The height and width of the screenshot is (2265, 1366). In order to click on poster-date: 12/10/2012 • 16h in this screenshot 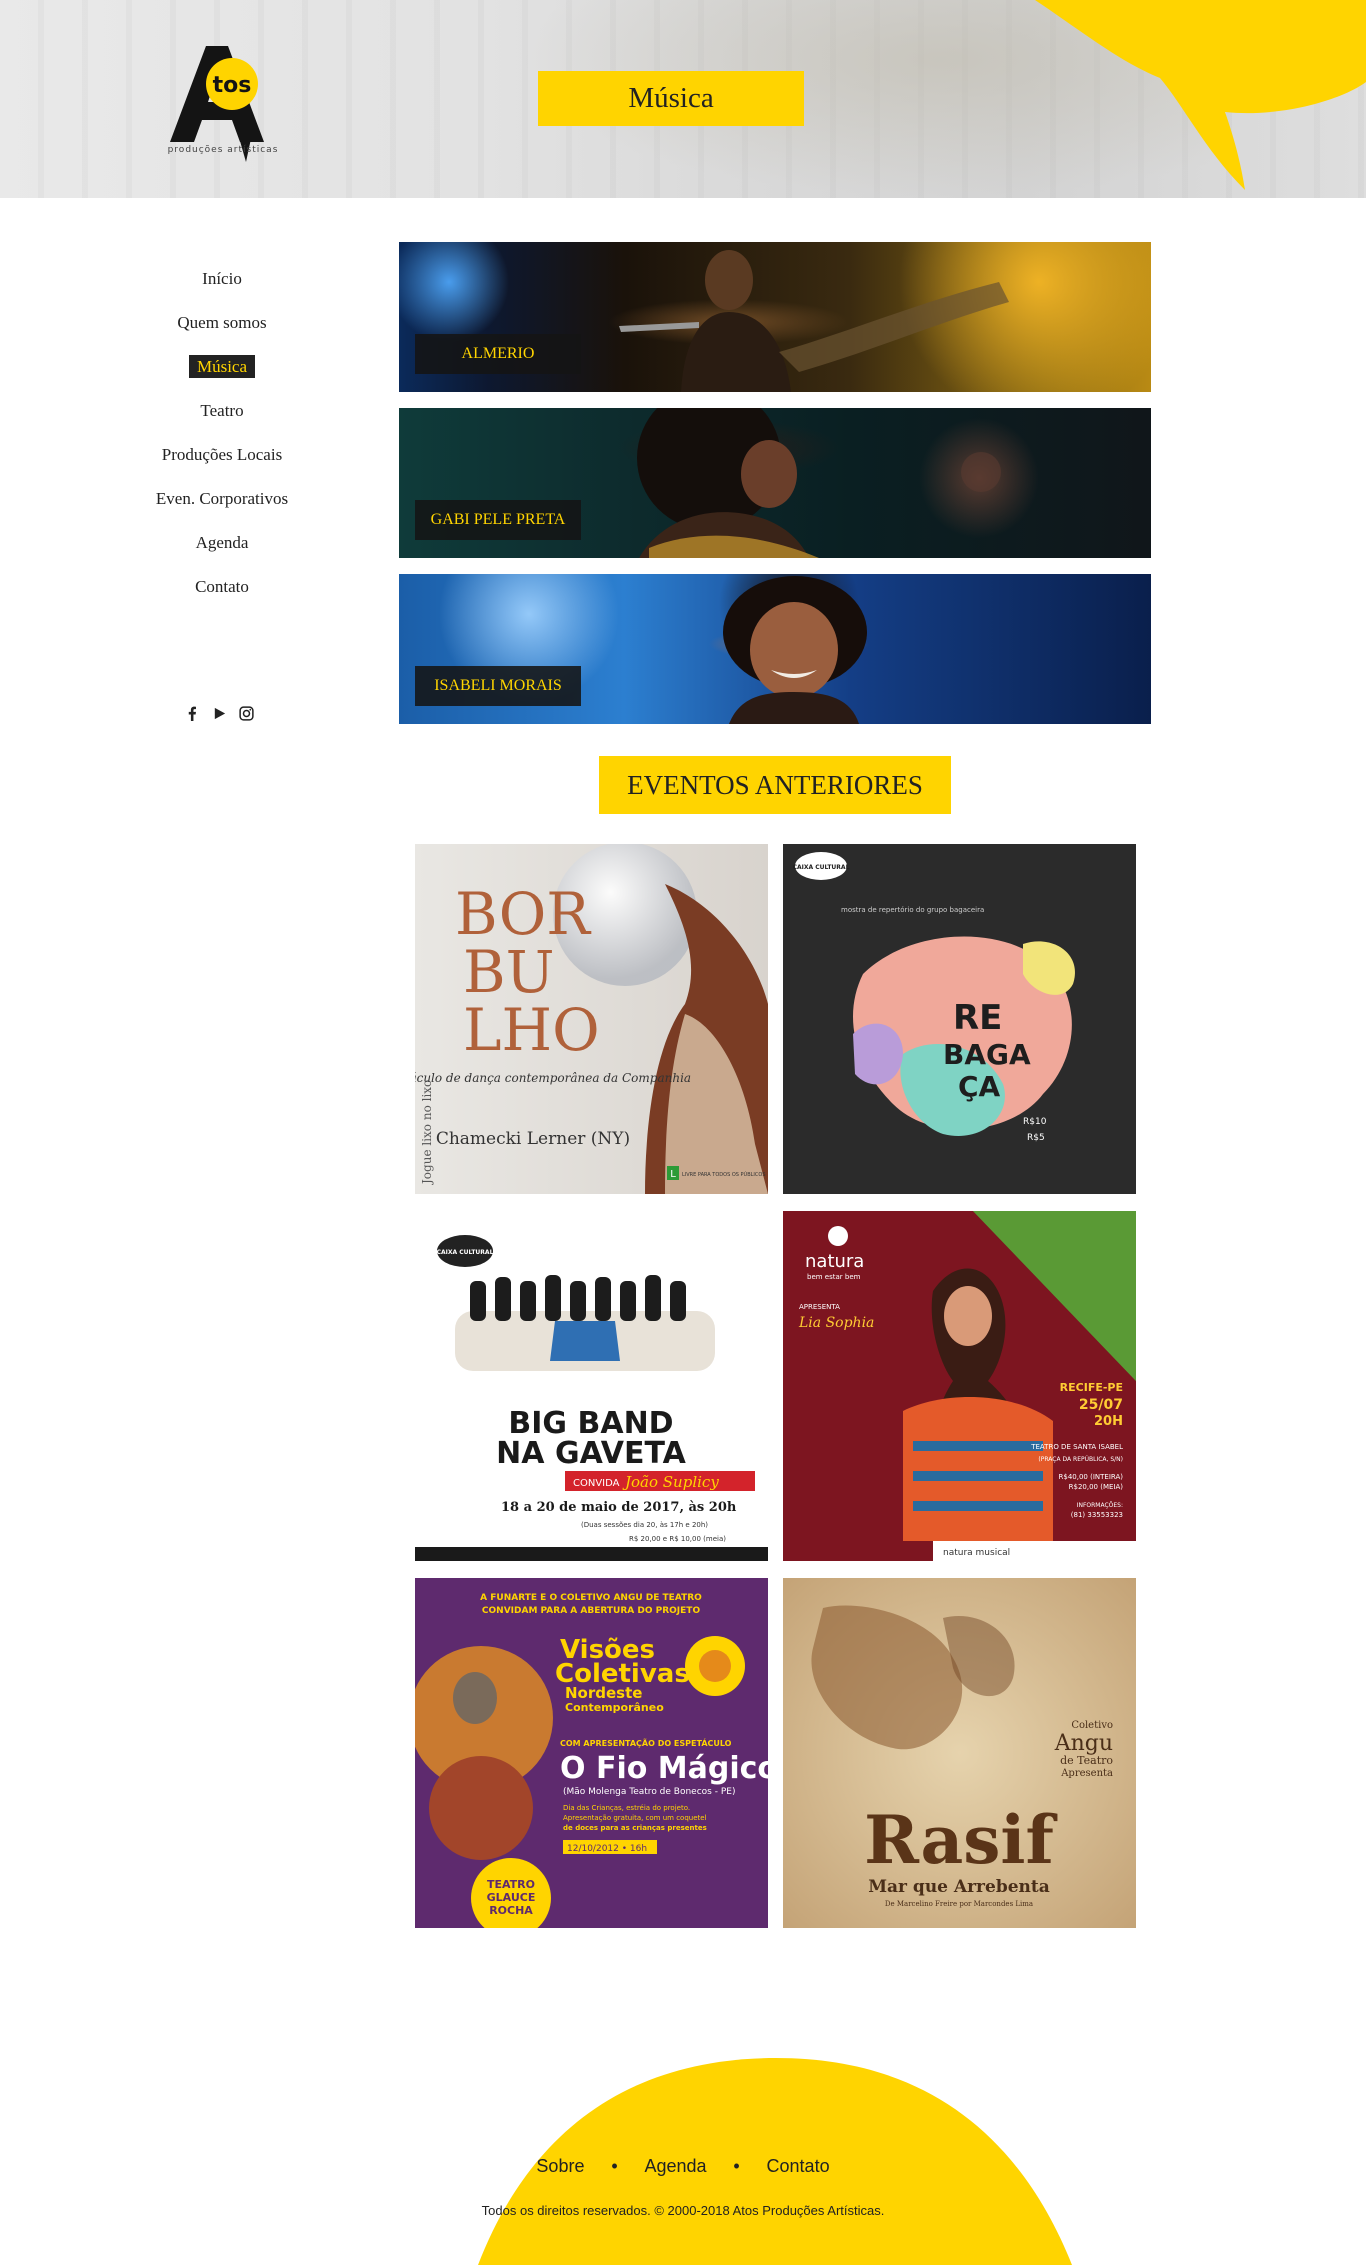, I will do `click(607, 1849)`.